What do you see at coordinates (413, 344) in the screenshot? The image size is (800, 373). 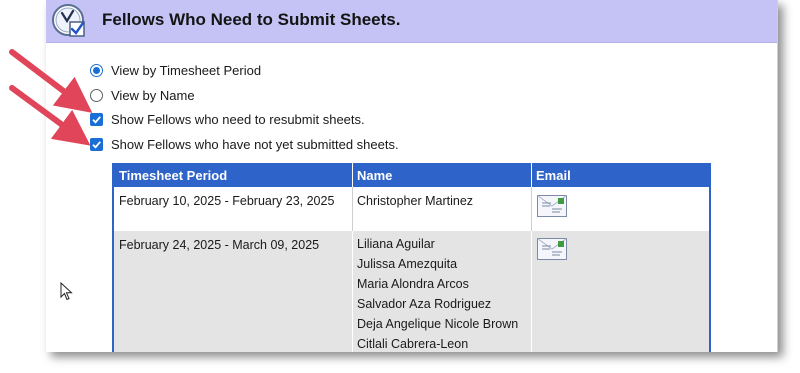 I see `fellow-name: Citlali Cabrera-Leon` at bounding box center [413, 344].